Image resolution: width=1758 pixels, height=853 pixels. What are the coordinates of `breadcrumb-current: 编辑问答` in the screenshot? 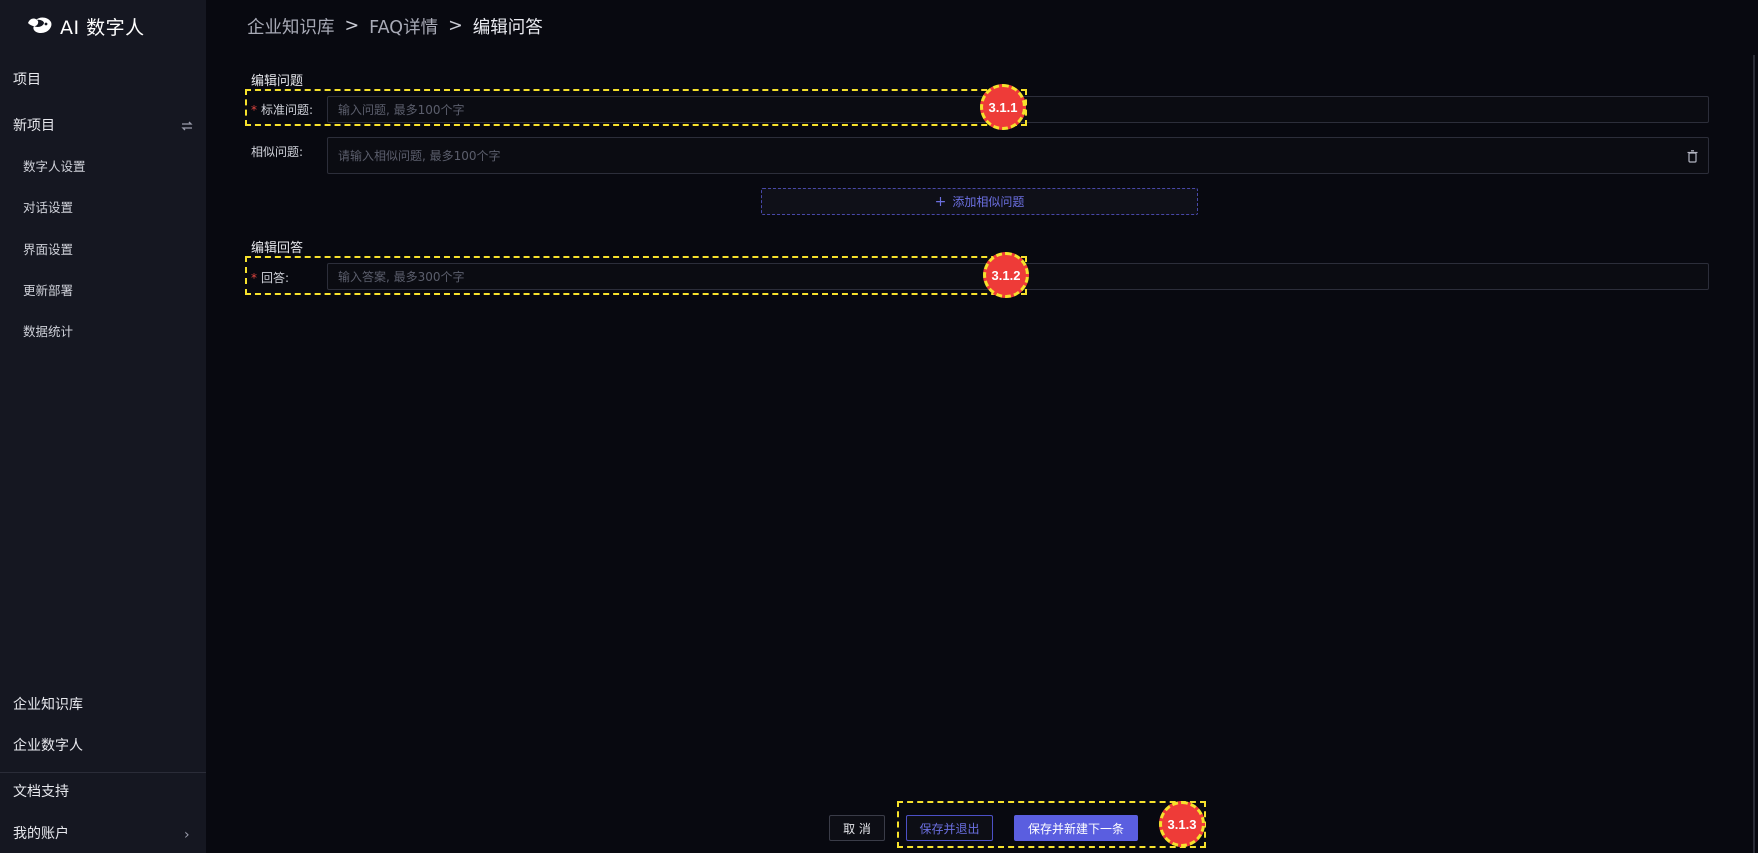 It's located at (507, 27).